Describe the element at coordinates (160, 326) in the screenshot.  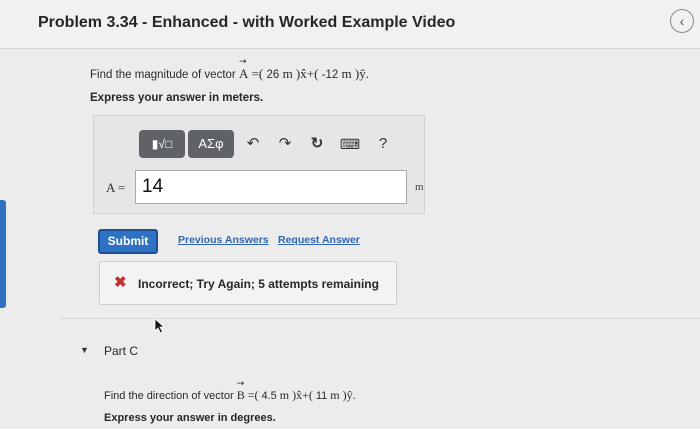
I see `mouse-cursor-icon` at that location.